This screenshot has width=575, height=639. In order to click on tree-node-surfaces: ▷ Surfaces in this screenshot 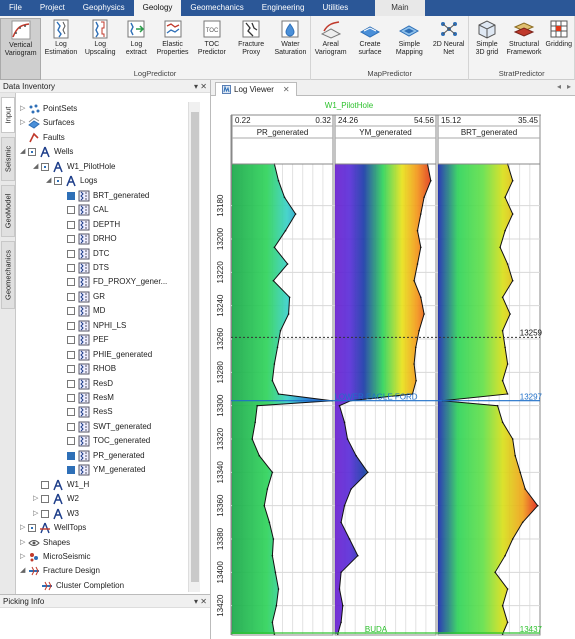, I will do `click(47, 123)`.